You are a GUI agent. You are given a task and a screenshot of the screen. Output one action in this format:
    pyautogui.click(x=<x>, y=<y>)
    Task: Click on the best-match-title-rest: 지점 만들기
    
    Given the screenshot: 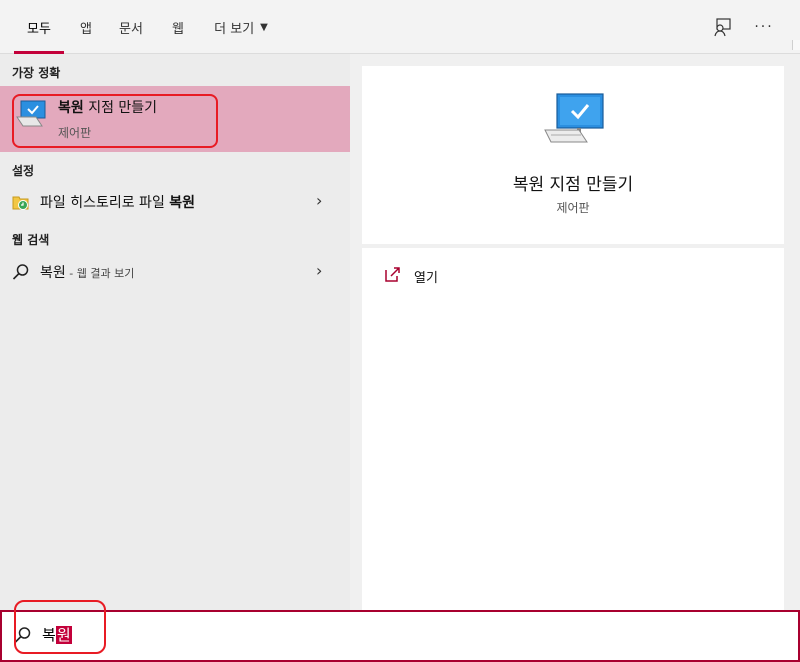 What is the action you would take?
    pyautogui.click(x=120, y=108)
    